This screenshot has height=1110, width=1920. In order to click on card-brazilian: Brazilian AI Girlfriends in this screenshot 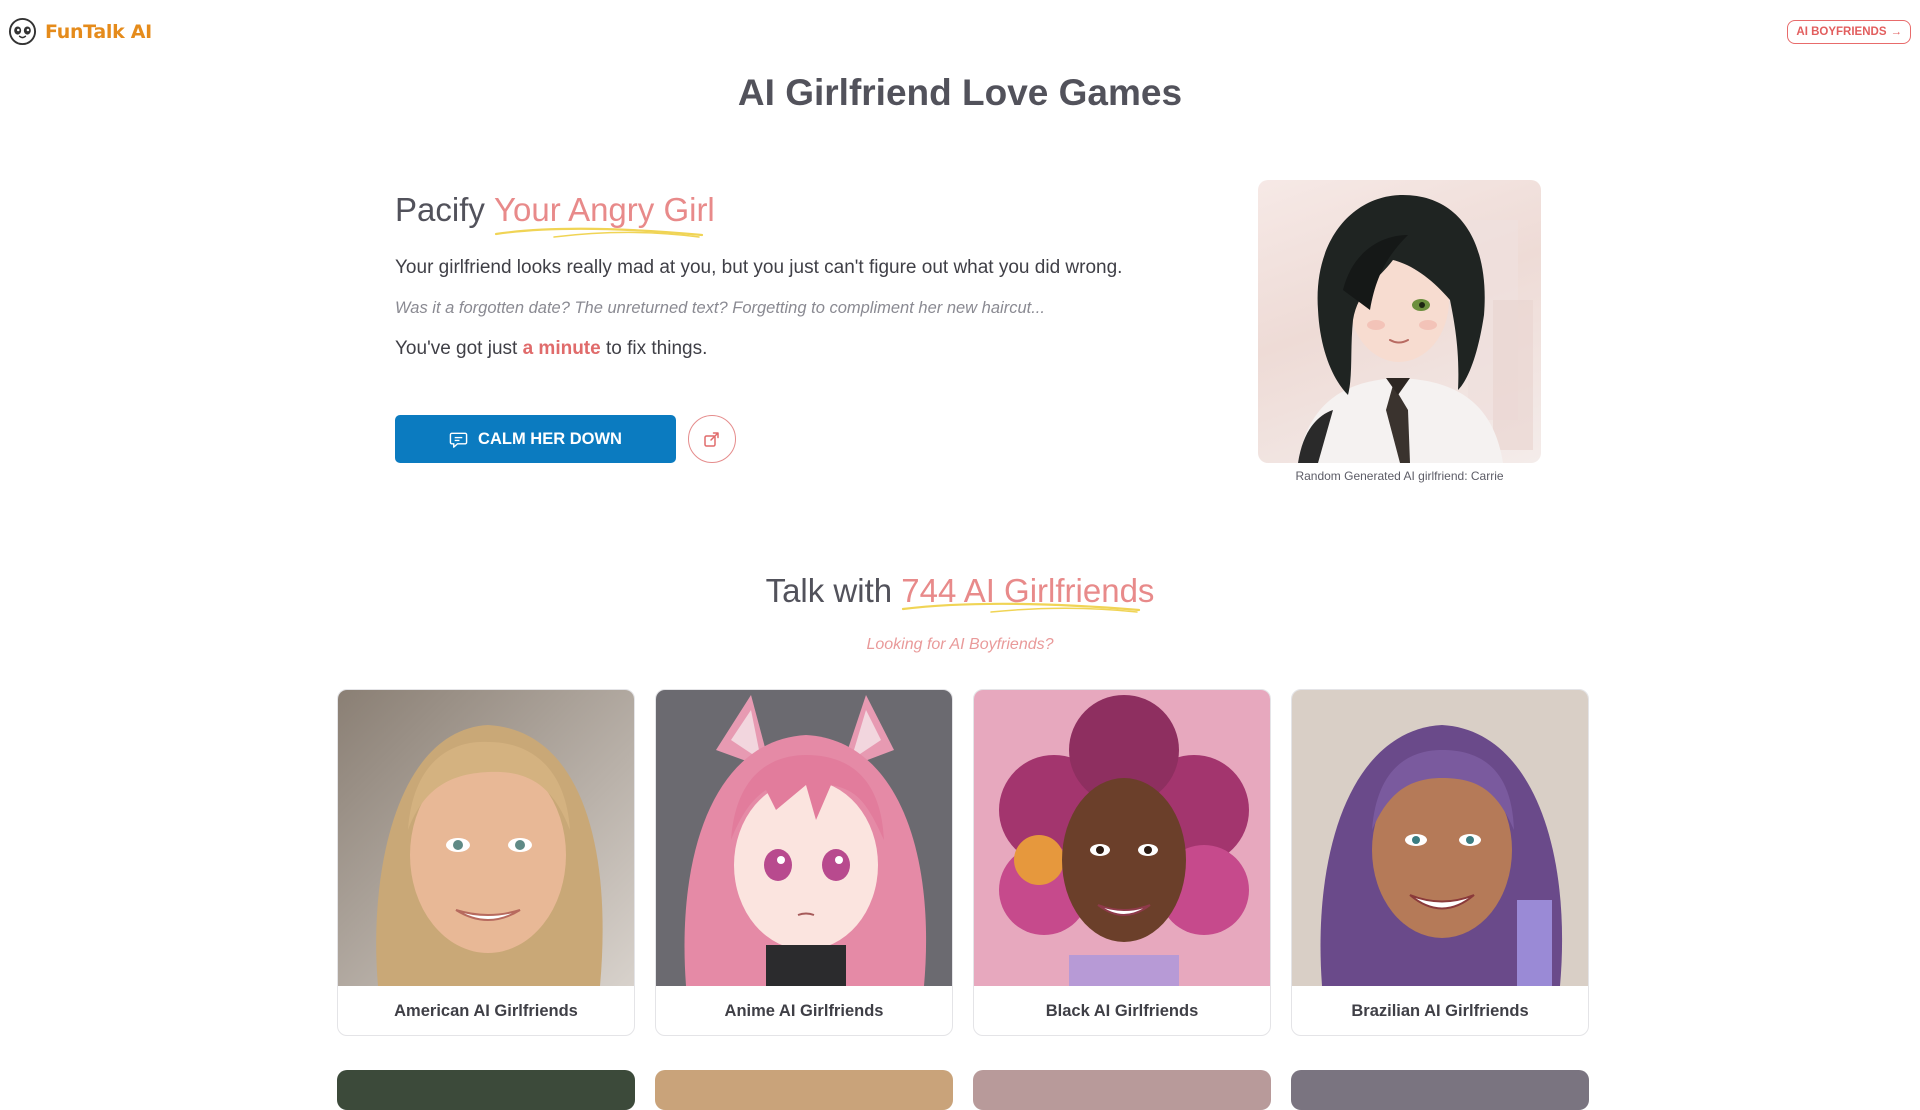, I will do `click(1440, 862)`.